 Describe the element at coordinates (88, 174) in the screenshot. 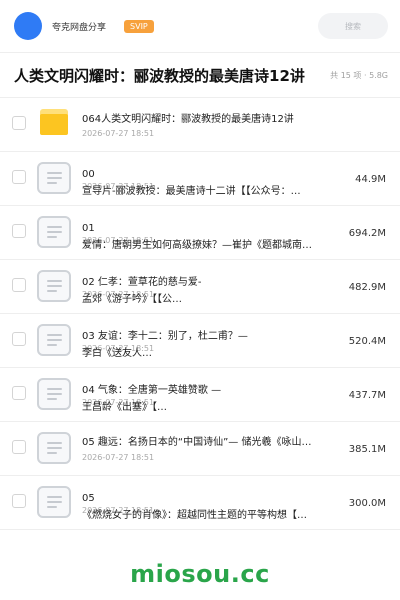

I see `file-title: 00` at that location.